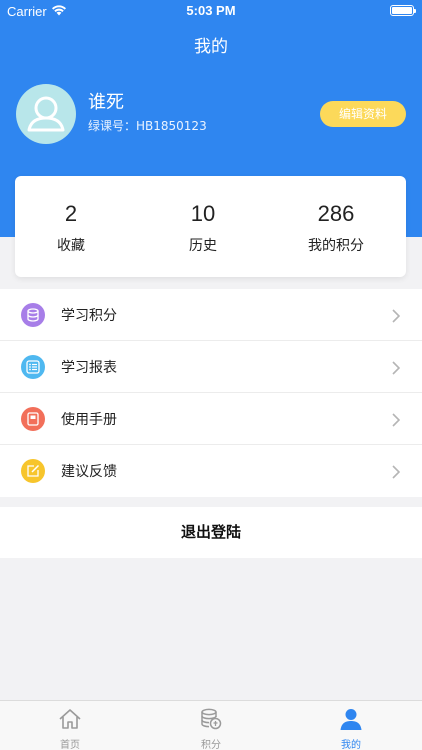  What do you see at coordinates (211, 47) in the screenshot?
I see `page-title: 我的` at bounding box center [211, 47].